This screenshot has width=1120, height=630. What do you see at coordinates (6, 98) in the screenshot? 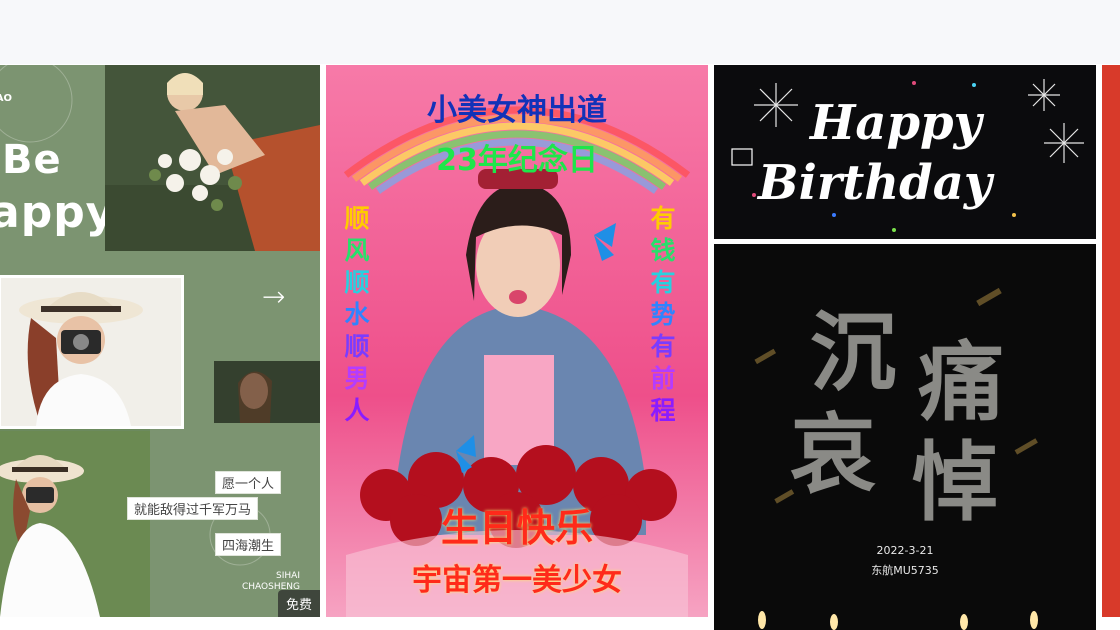
I see `brand-tag: CHAO G` at bounding box center [6, 98].